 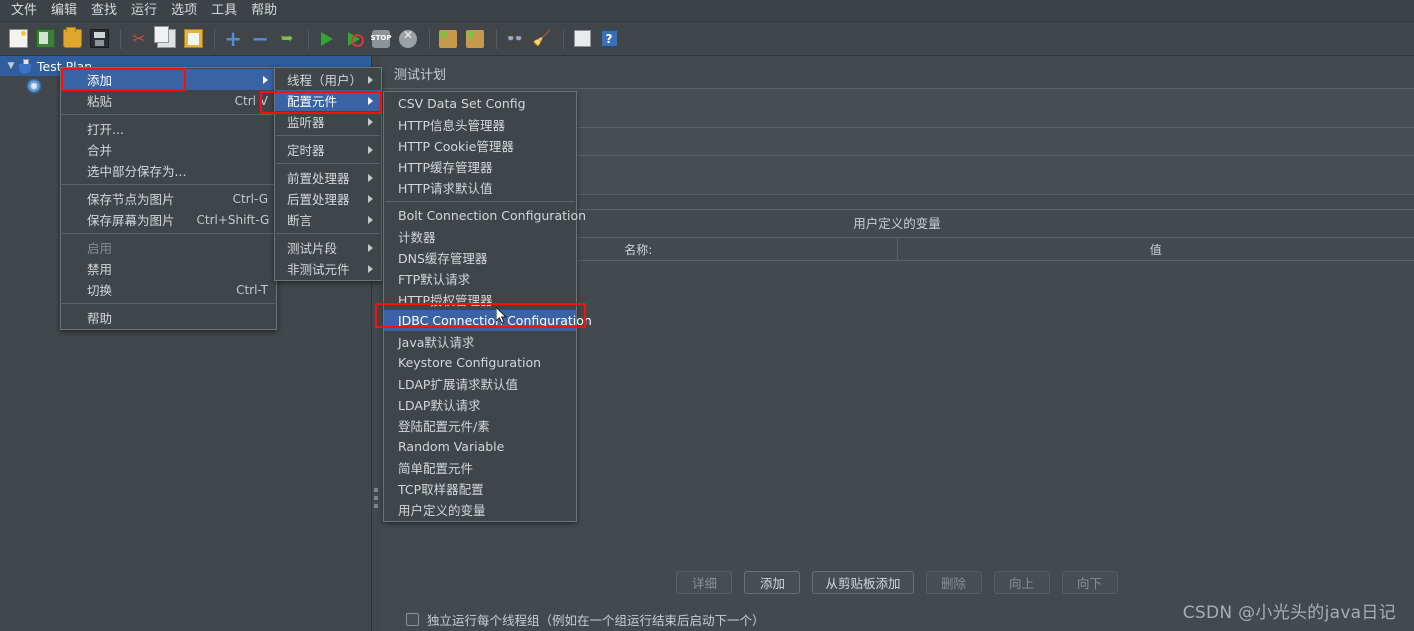 What do you see at coordinates (165, 38) in the screenshot?
I see `copy-icon` at bounding box center [165, 38].